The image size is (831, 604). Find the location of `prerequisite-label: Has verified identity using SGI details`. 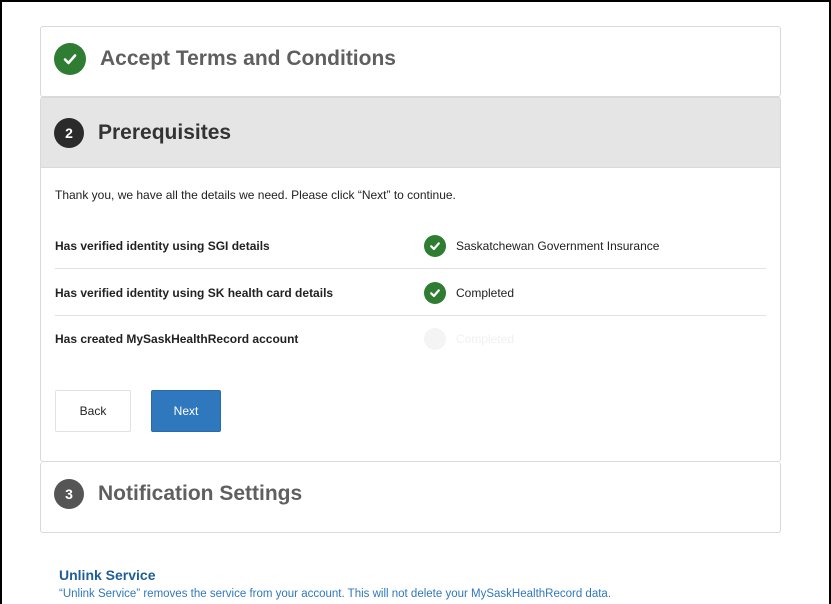

prerequisite-label: Has verified identity using SGI details is located at coordinates (162, 245).